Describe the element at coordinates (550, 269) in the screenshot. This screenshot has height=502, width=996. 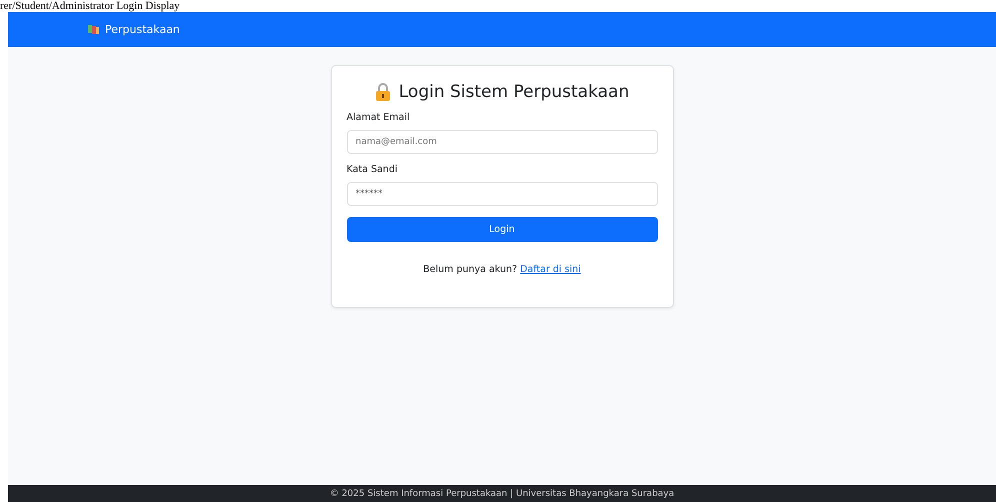
I see `register-link: Daftar di sini` at that location.